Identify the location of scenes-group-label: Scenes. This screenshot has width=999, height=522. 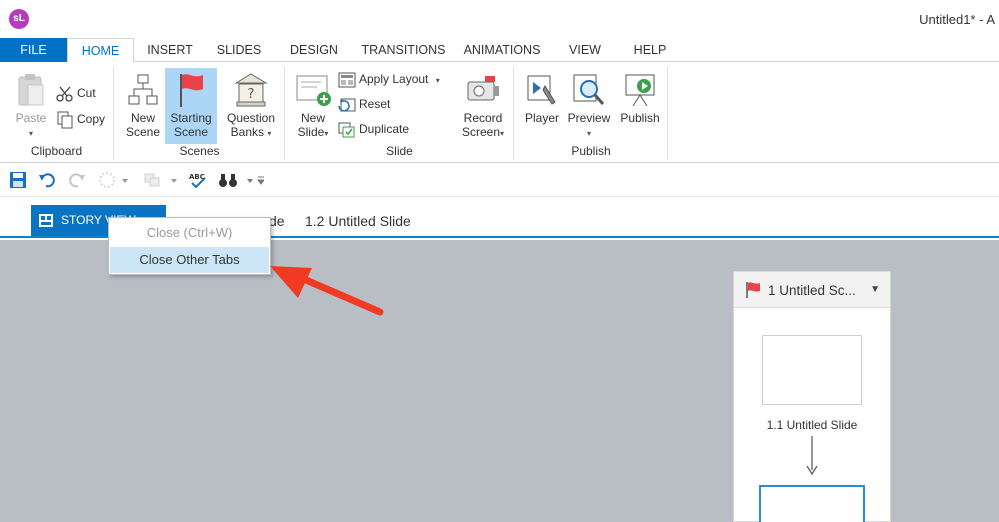
(199, 151).